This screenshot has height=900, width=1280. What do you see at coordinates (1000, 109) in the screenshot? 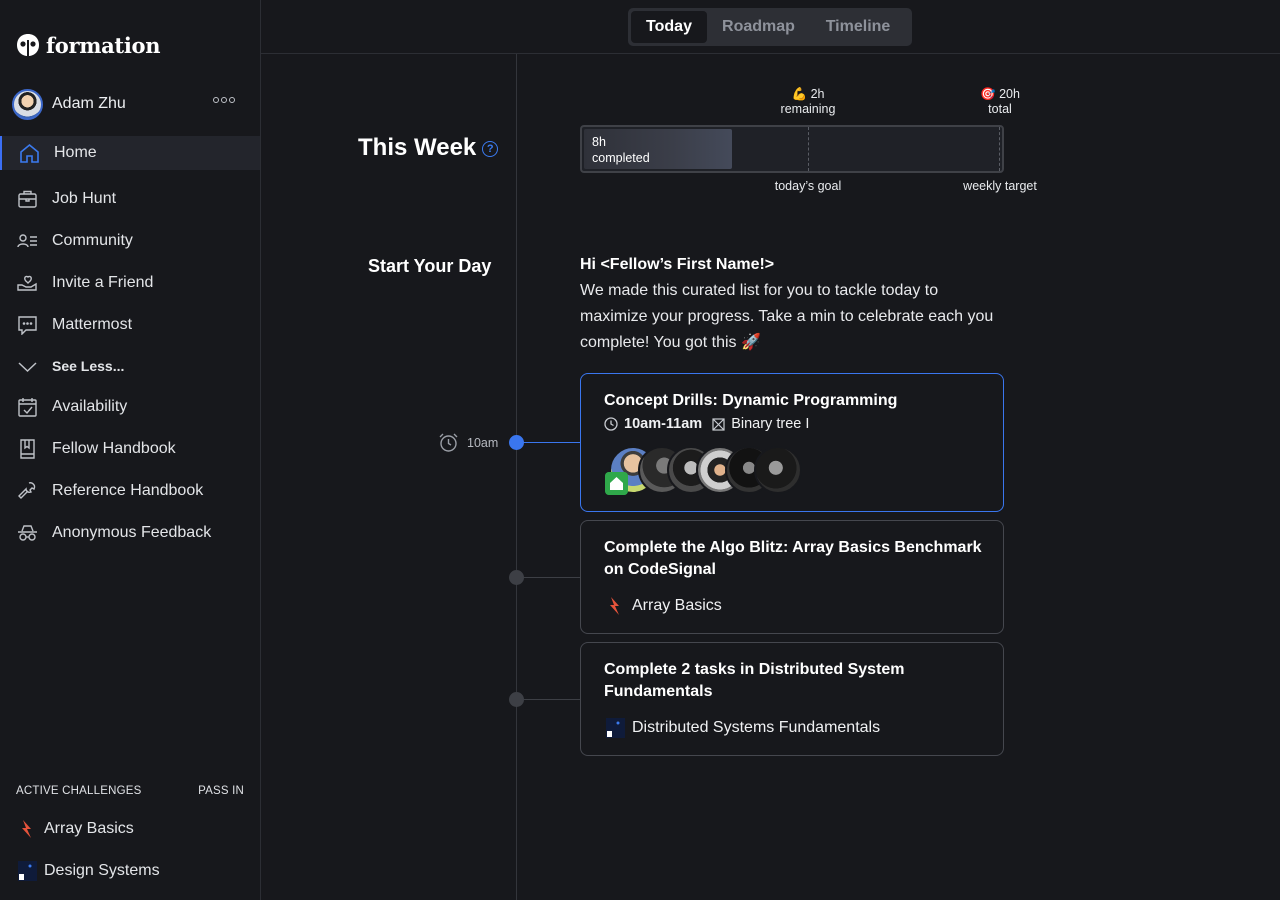
I see `total-label: total` at bounding box center [1000, 109].